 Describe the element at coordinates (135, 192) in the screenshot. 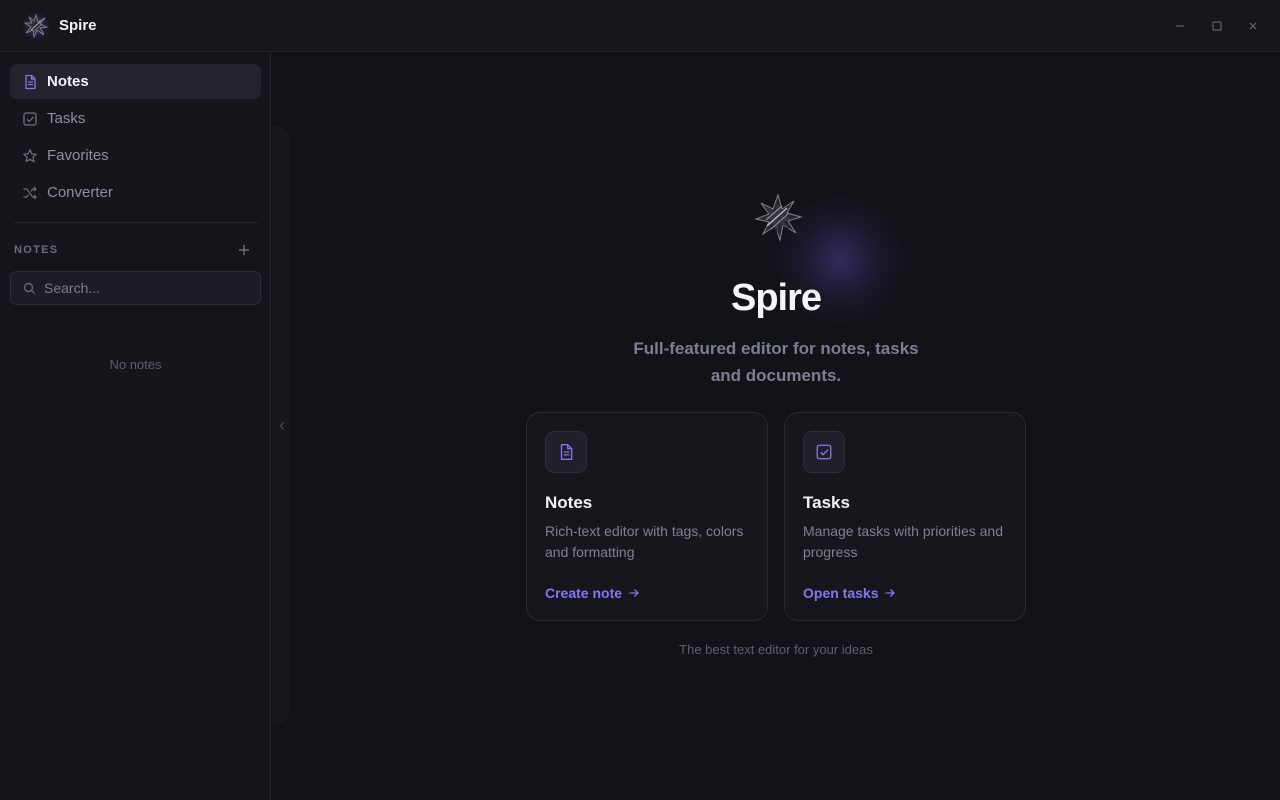

I see `sidebar-item-converter: Converter` at that location.